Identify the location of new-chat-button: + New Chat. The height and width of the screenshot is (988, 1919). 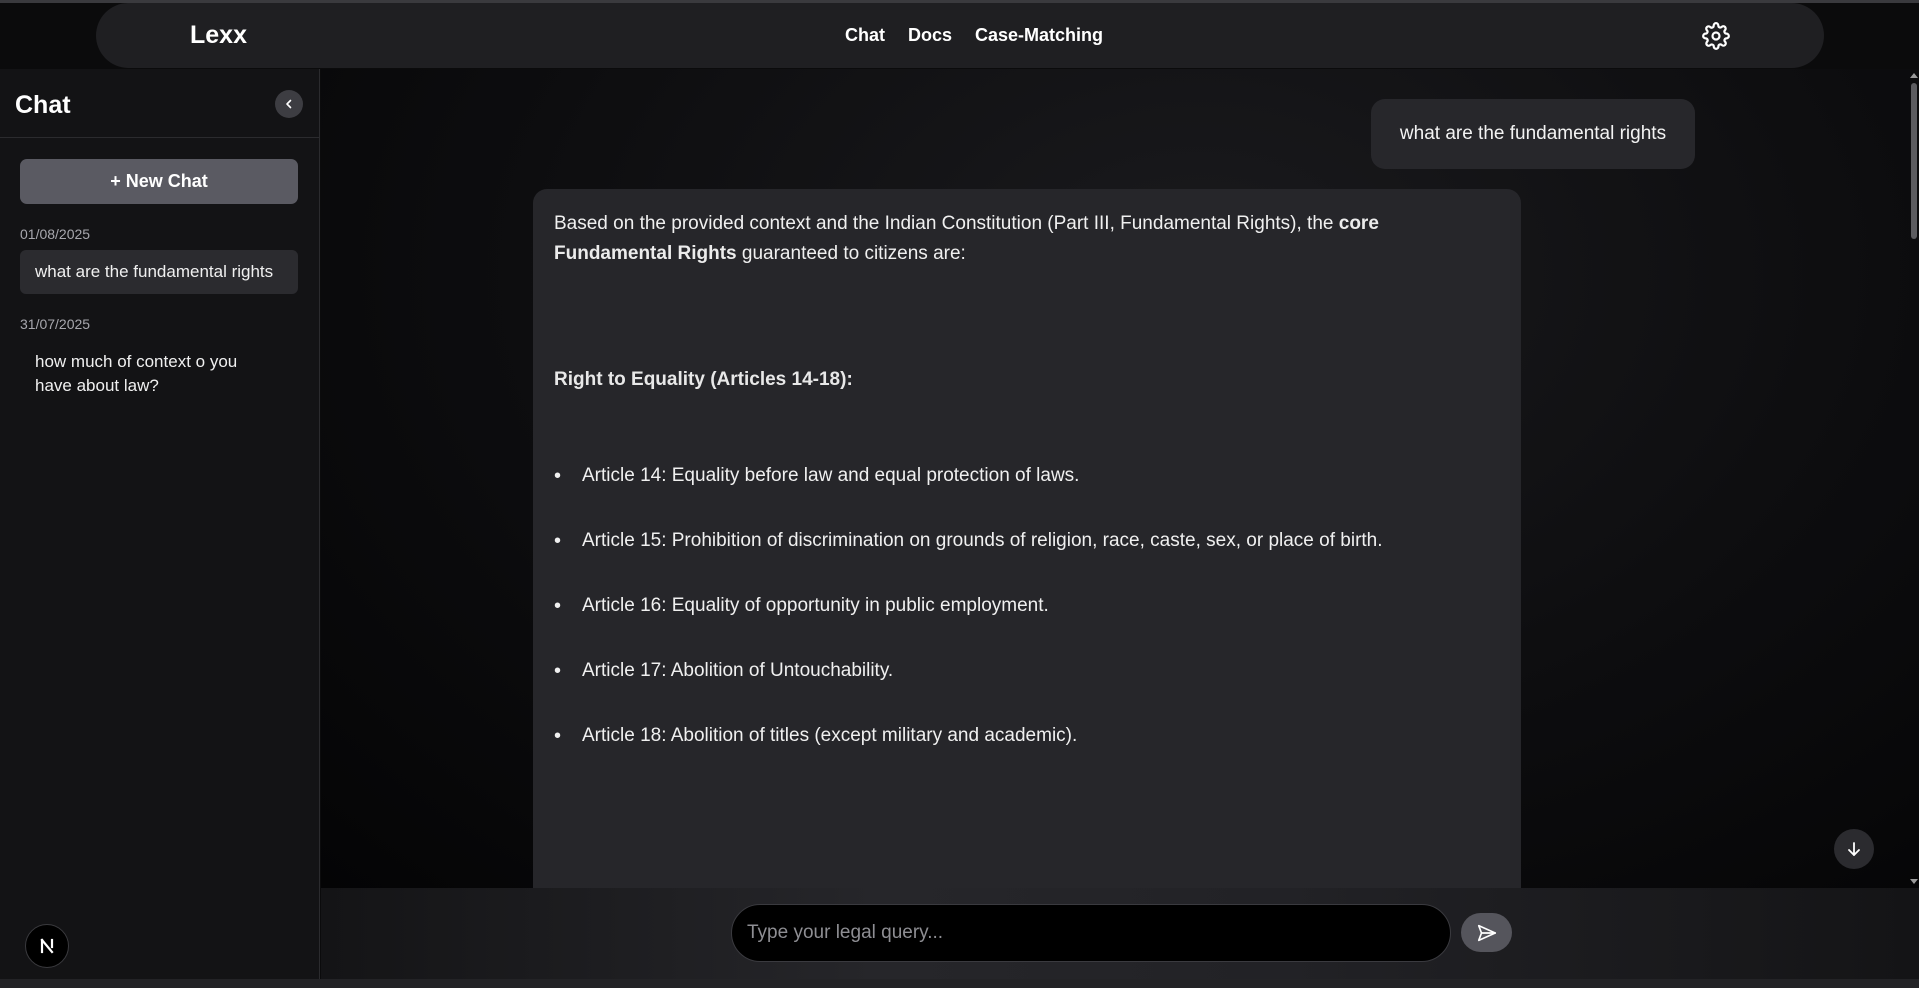
(159, 181).